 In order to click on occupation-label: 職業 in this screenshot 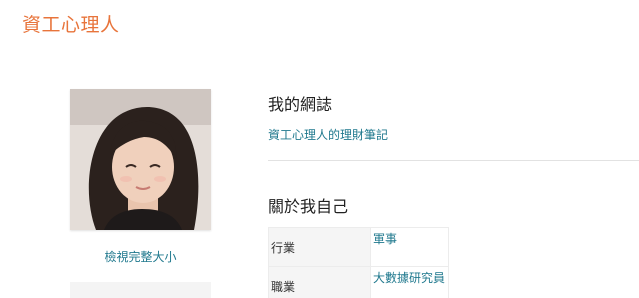, I will do `click(319, 282)`.